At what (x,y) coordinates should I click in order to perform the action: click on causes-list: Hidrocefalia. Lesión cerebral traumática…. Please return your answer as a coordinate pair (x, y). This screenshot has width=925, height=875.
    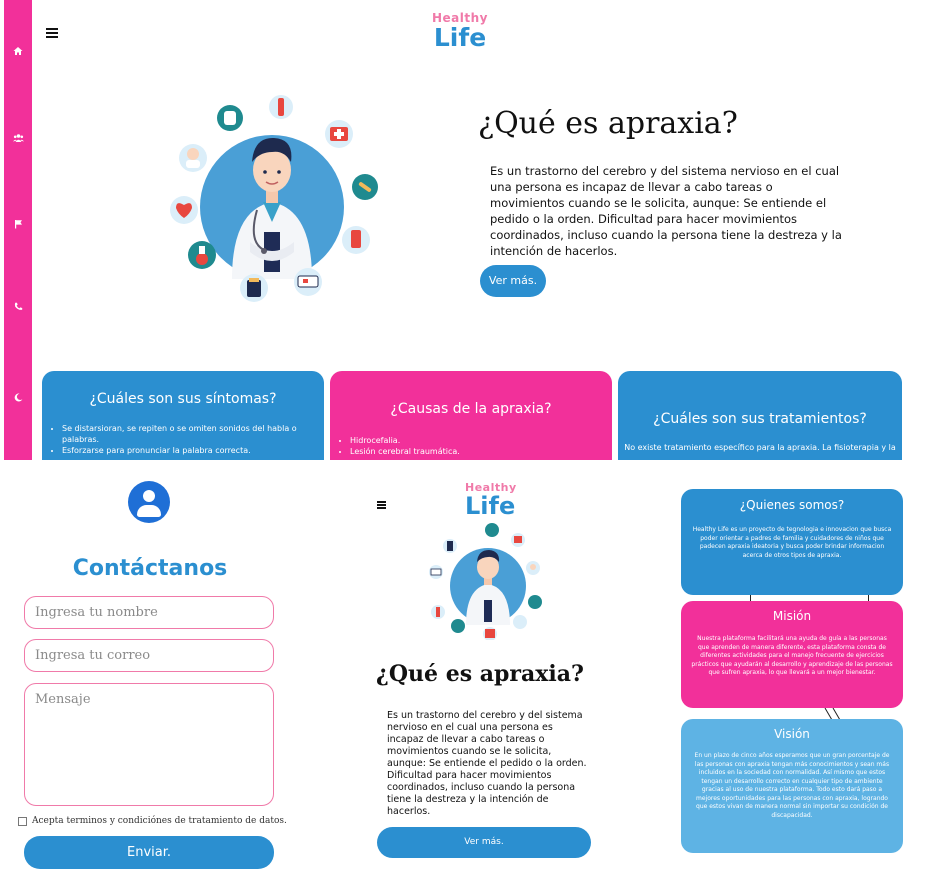
    Looking at the image, I should click on (481, 446).